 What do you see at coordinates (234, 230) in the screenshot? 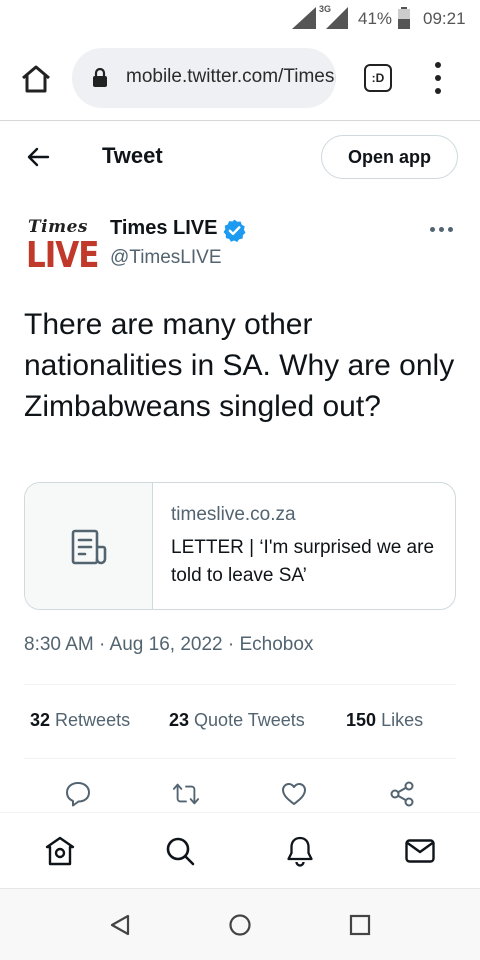
I see `verified-badge-icon` at bounding box center [234, 230].